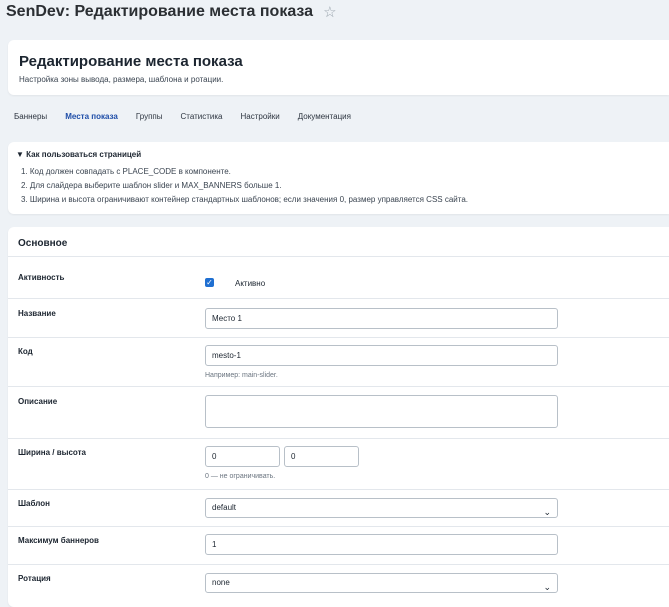 The height and width of the screenshot is (607, 669). I want to click on tab-groups: Группы, so click(149, 116).